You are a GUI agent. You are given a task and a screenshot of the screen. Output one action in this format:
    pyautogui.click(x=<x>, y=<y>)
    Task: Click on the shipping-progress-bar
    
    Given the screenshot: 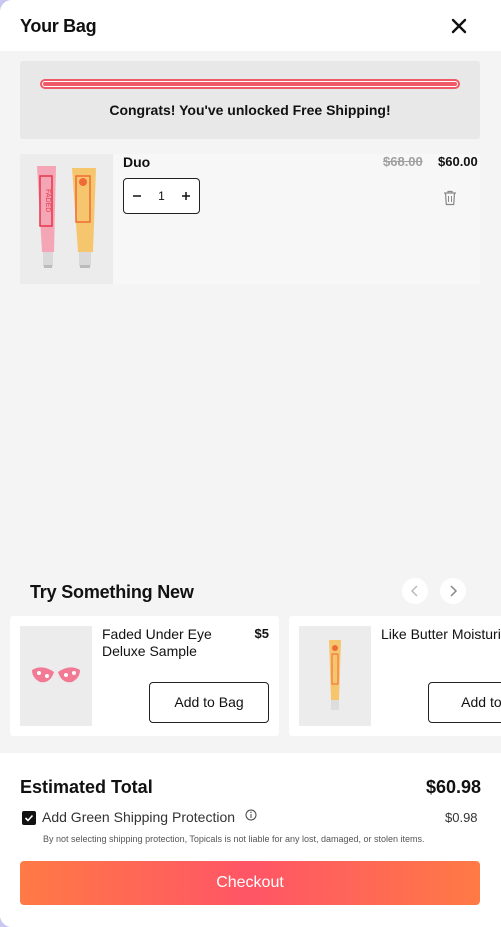 What is the action you would take?
    pyautogui.click(x=250, y=84)
    